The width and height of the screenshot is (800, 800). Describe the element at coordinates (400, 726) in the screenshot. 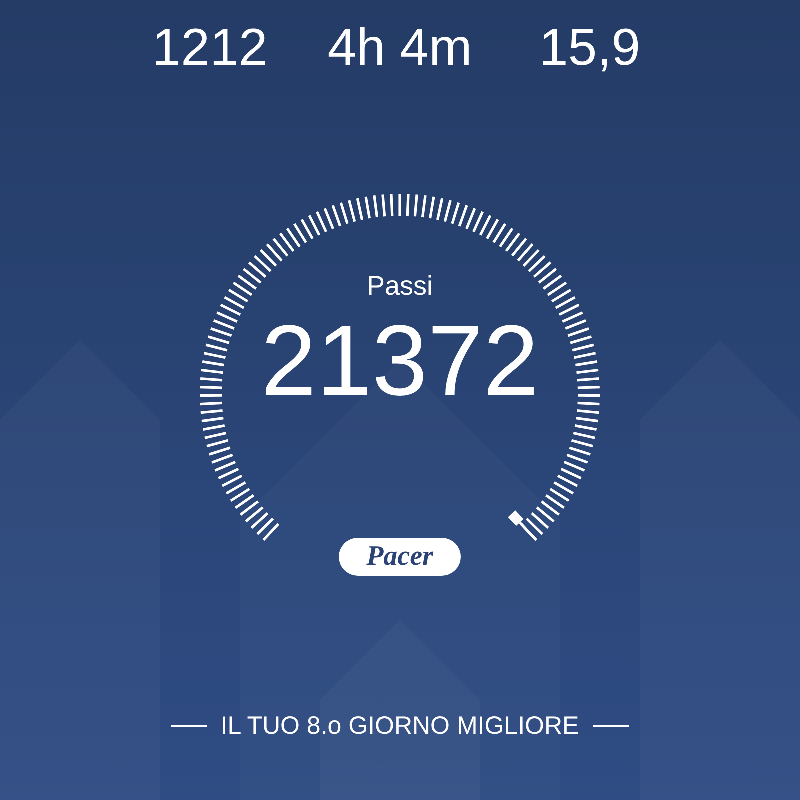

I see `footer-text: IL TUO 8.o GIORNO MIGLIORE` at that location.